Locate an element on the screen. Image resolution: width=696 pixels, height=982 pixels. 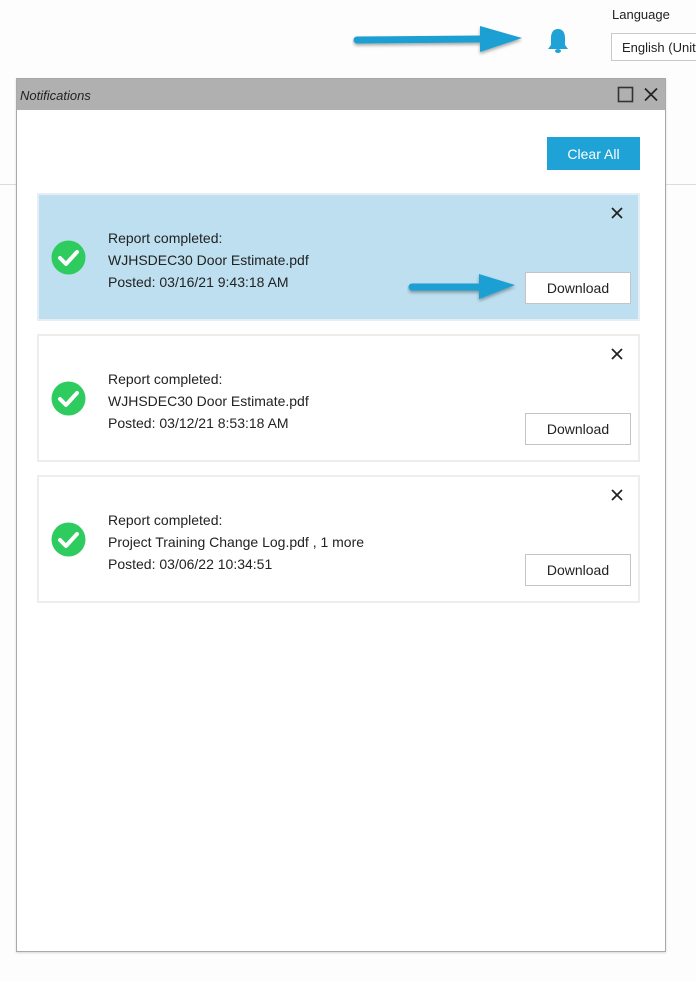
panel-titlebar: Notifications is located at coordinates (341, 94).